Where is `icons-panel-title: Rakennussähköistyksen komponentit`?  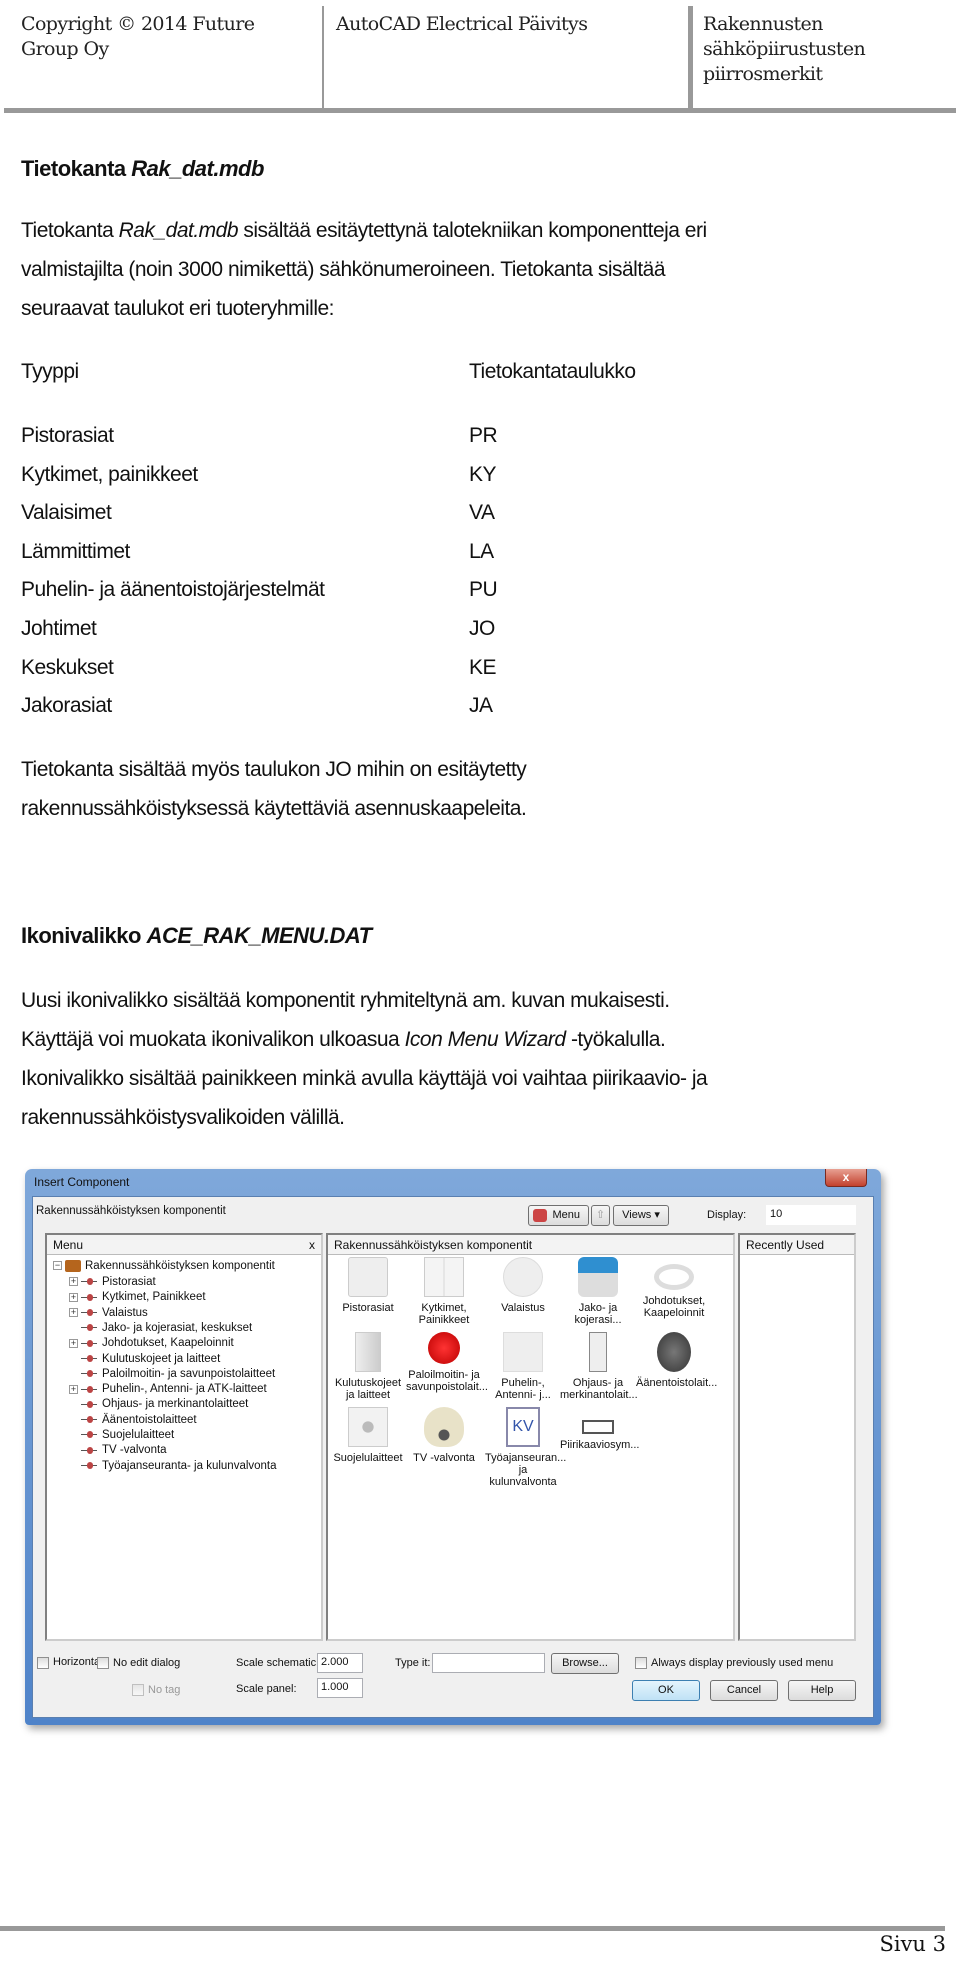 icons-panel-title: Rakennussähköistyksen komponentit is located at coordinates (530, 1245).